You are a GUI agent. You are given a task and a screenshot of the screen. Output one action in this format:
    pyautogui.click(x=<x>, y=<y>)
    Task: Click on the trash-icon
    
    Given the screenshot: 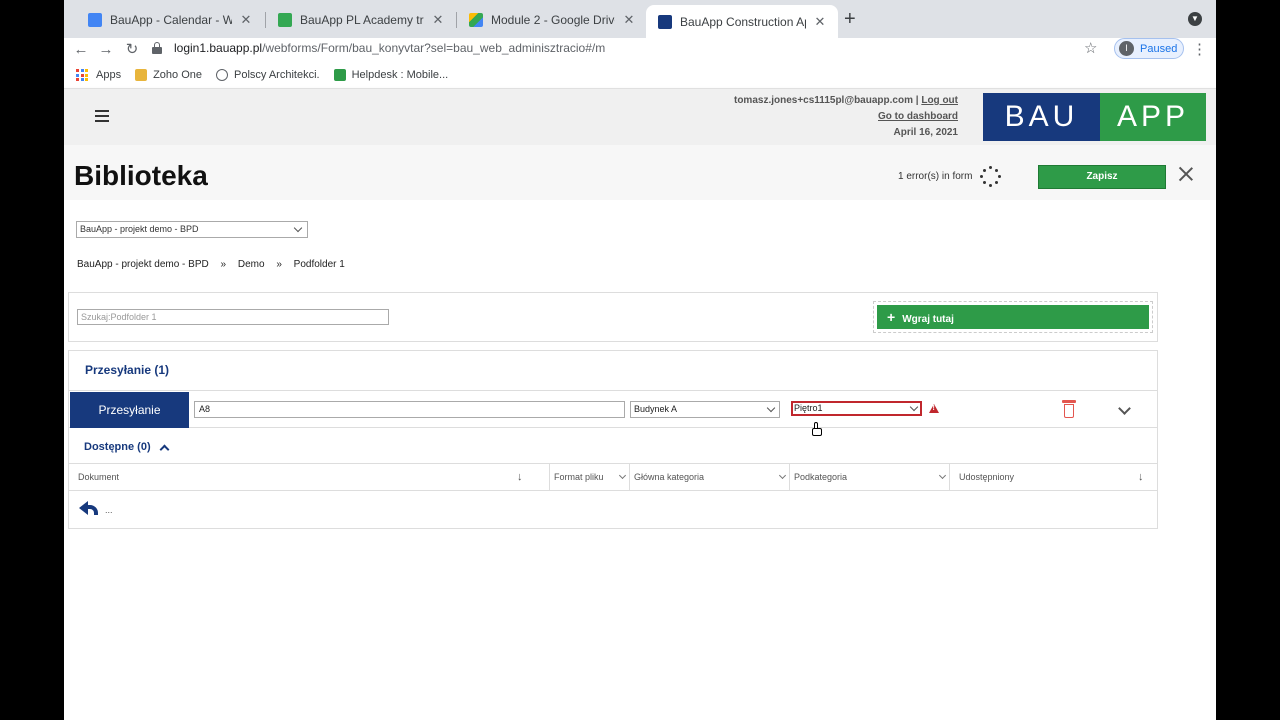 What is the action you would take?
    pyautogui.click(x=1069, y=409)
    